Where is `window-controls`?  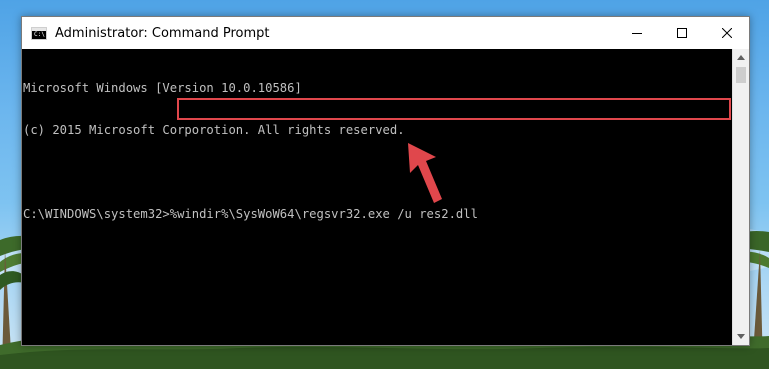 window-controls is located at coordinates (681, 33).